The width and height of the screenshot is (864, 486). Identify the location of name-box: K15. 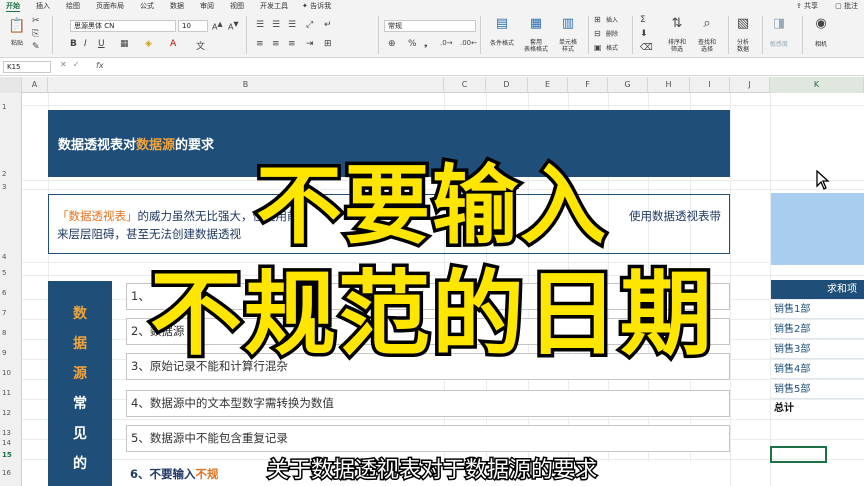
(27, 67).